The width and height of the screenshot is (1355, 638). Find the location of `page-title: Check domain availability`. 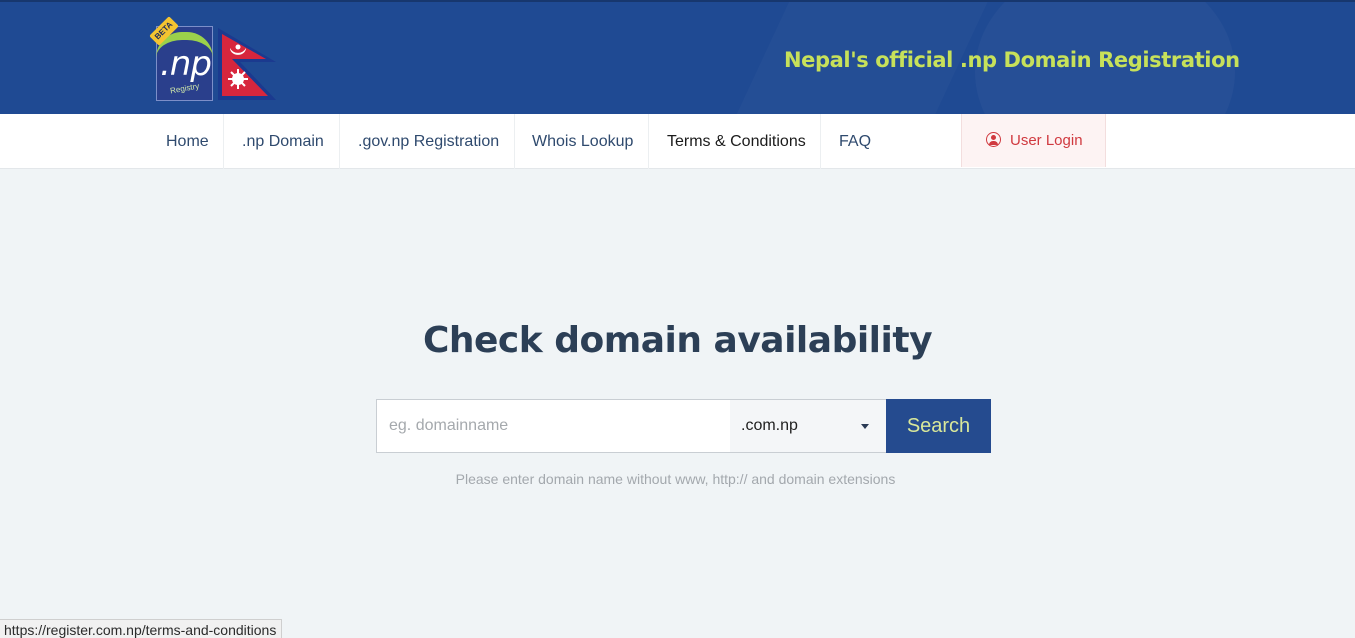

page-title: Check domain availability is located at coordinates (677, 340).